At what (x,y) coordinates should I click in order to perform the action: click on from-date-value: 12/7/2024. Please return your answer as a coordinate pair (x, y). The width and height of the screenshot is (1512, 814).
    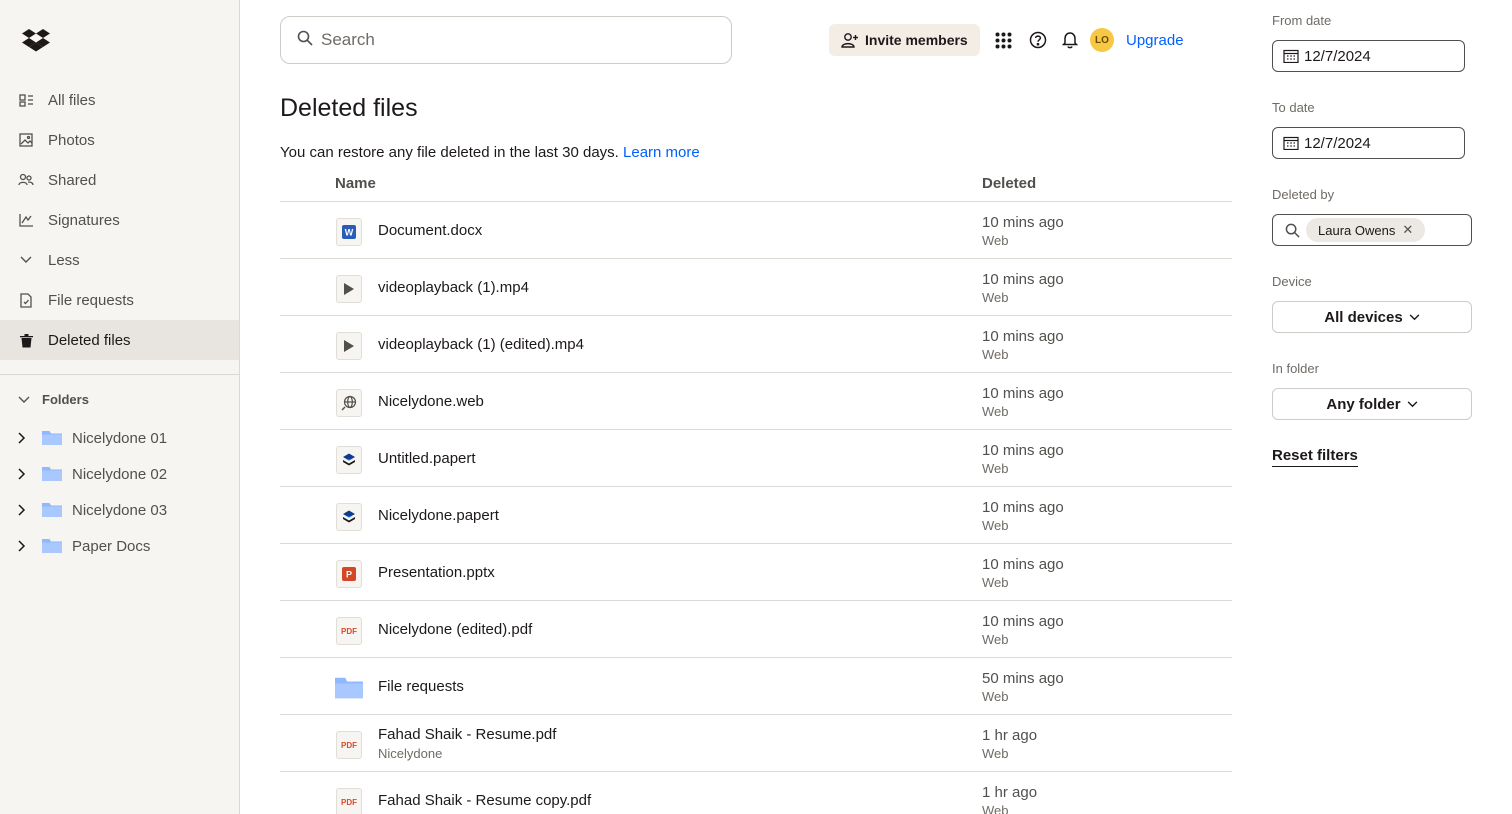
    Looking at the image, I should click on (1337, 56).